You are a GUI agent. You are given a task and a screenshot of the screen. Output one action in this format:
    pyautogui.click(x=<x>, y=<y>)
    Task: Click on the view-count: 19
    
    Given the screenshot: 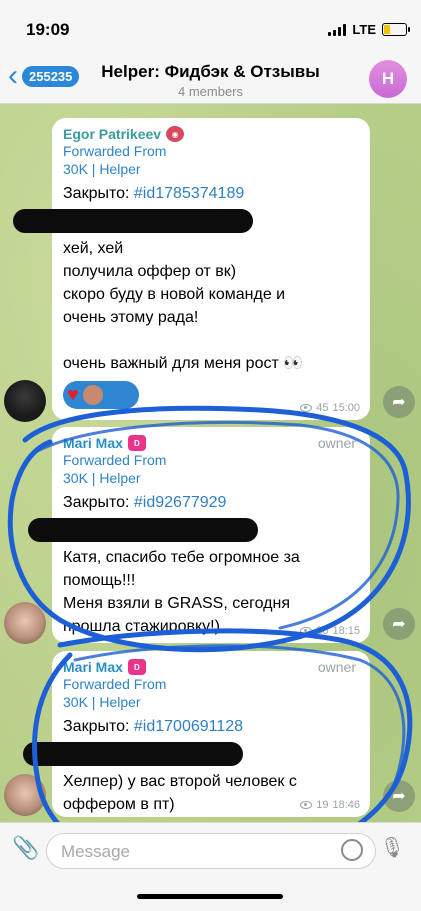 What is the action you would take?
    pyautogui.click(x=322, y=805)
    